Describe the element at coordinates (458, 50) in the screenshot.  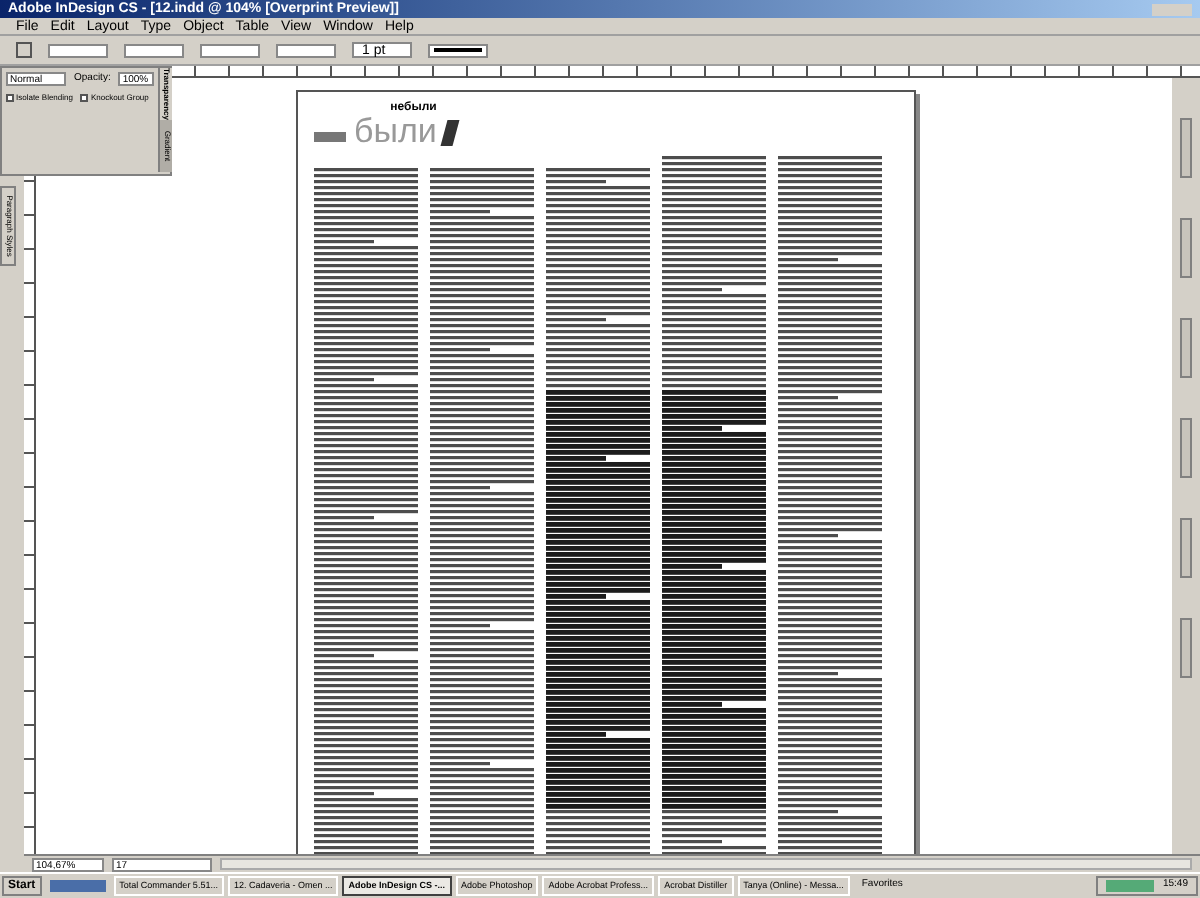
I see `stroke-style-field` at that location.